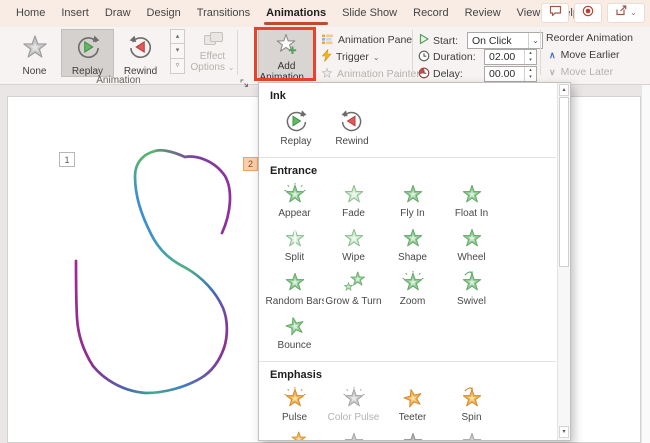 The height and width of the screenshot is (443, 650). Describe the element at coordinates (430, 13) in the screenshot. I see `menu-tab-record: Record` at that location.